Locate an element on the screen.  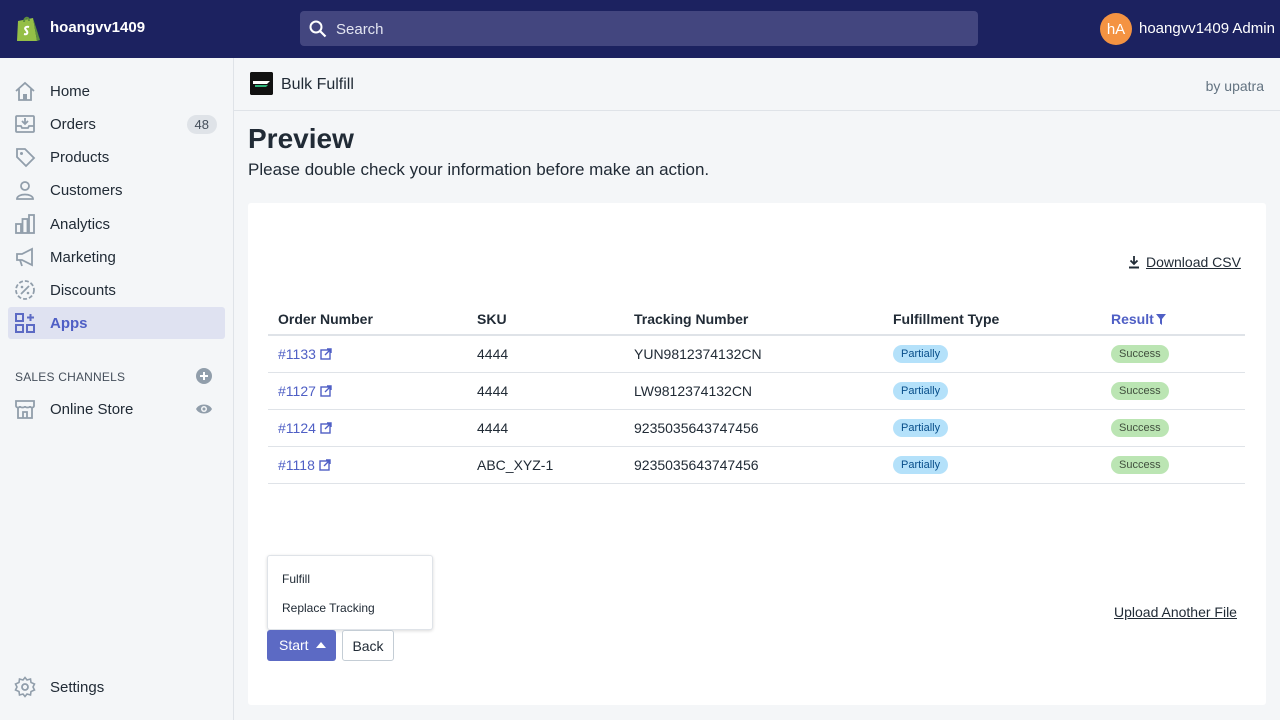
sales-channels-title: SALES CHANNELS is located at coordinates (70, 377).